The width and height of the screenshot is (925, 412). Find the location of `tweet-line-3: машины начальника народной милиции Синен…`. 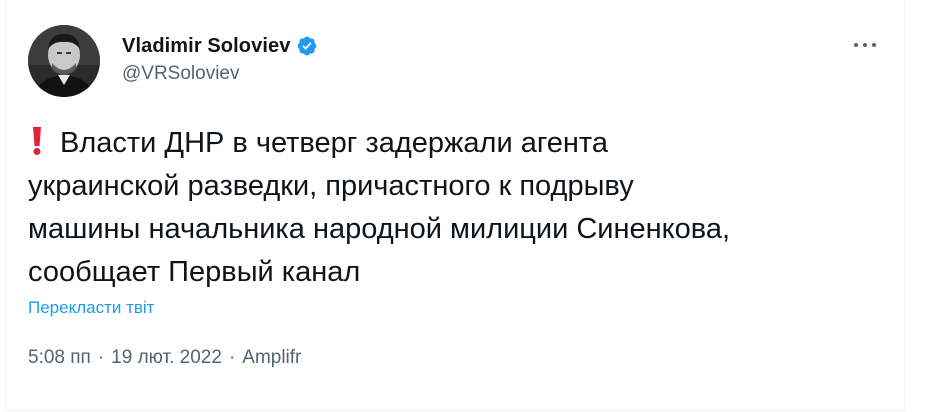

tweet-line-3: машины начальника народной милиции Синен… is located at coordinates (379, 229).